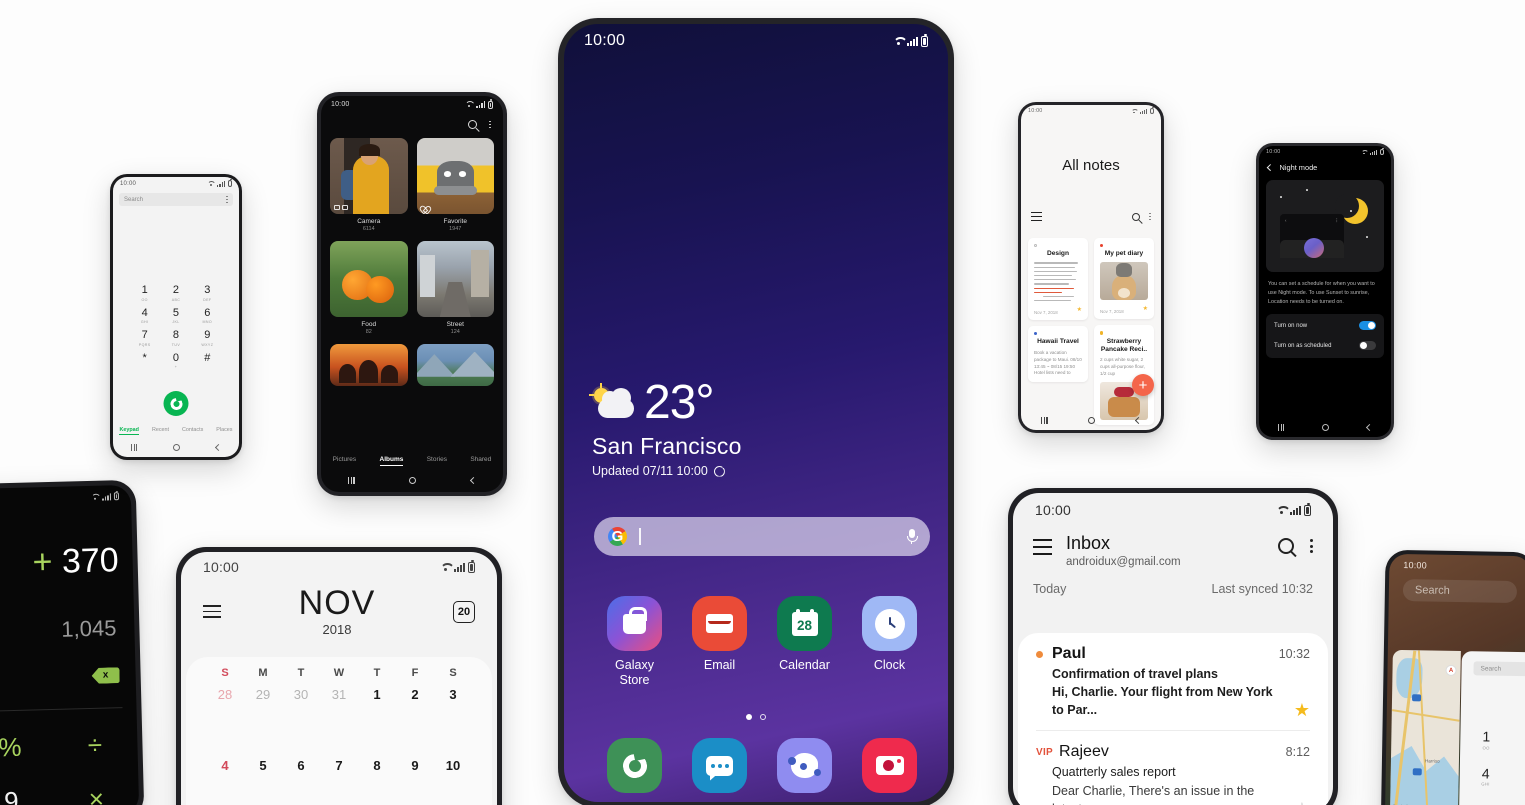 The width and height of the screenshot is (1525, 805). Describe the element at coordinates (415, 765) in the screenshot. I see `calendar-day: 9` at that location.